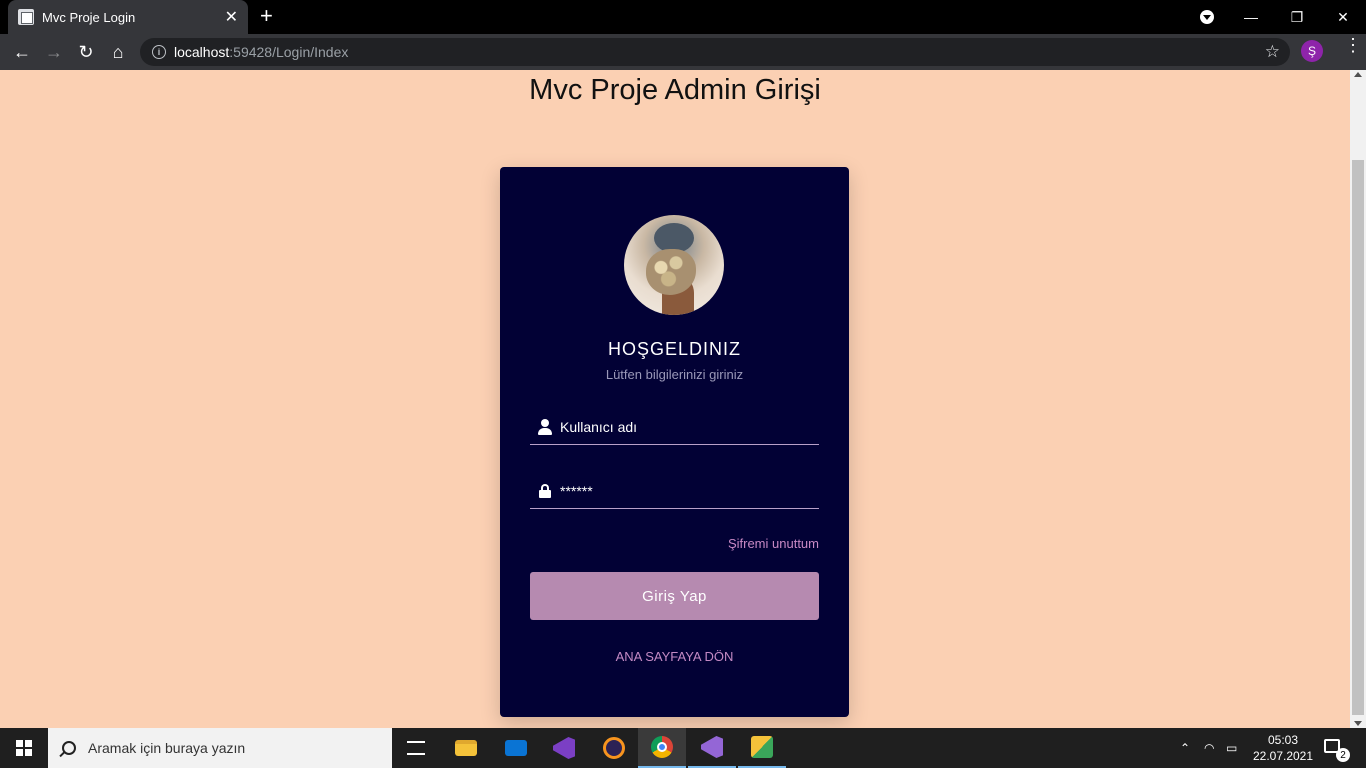 This screenshot has width=1366, height=768. What do you see at coordinates (1209, 748) in the screenshot?
I see `wifi-icon: ◠` at bounding box center [1209, 748].